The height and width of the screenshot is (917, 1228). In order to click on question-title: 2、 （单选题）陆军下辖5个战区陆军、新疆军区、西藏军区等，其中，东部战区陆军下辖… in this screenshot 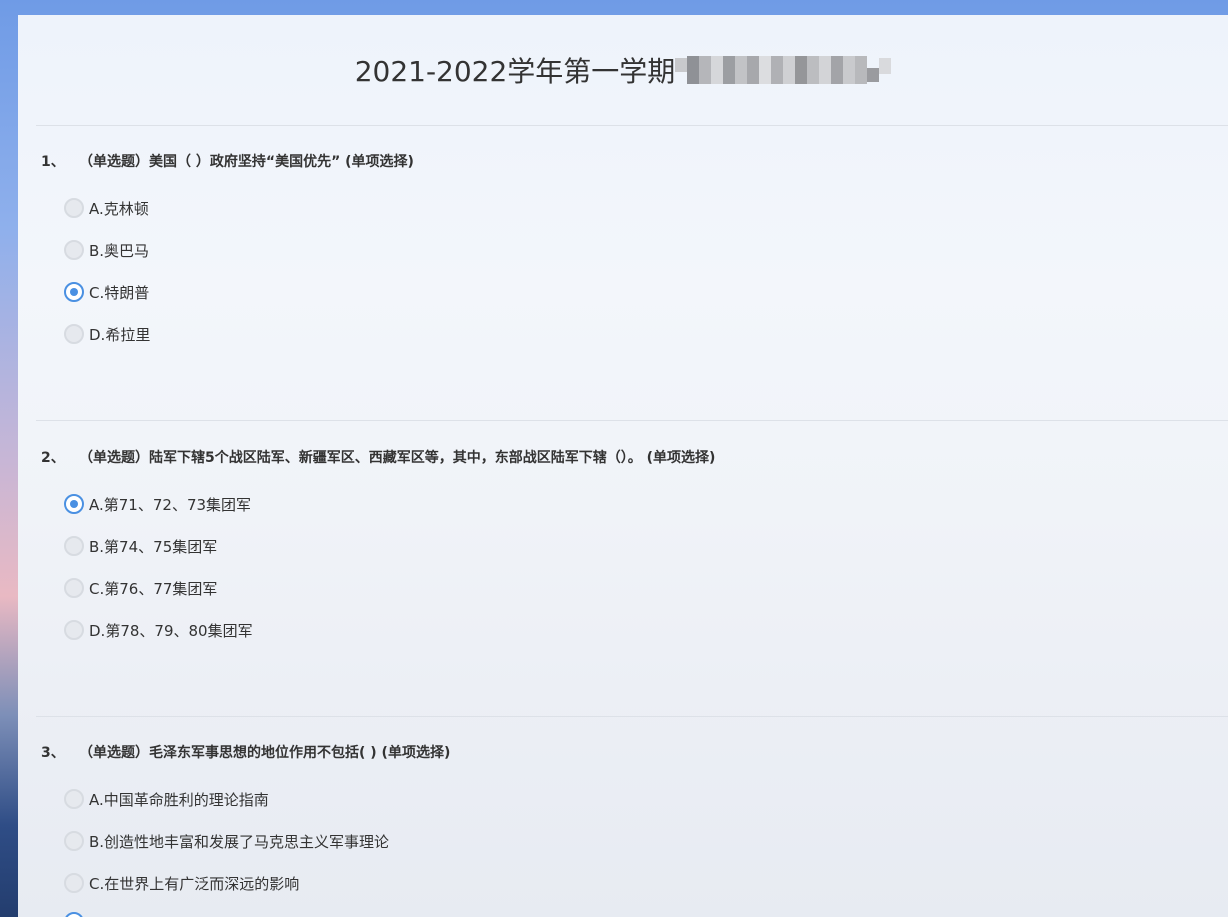, I will do `click(378, 457)`.